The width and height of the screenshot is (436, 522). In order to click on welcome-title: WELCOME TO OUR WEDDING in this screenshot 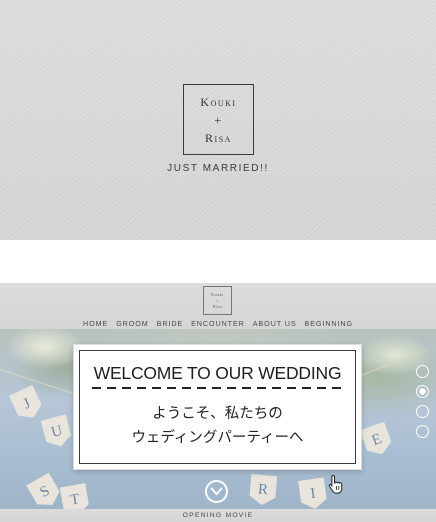, I will do `click(217, 373)`.